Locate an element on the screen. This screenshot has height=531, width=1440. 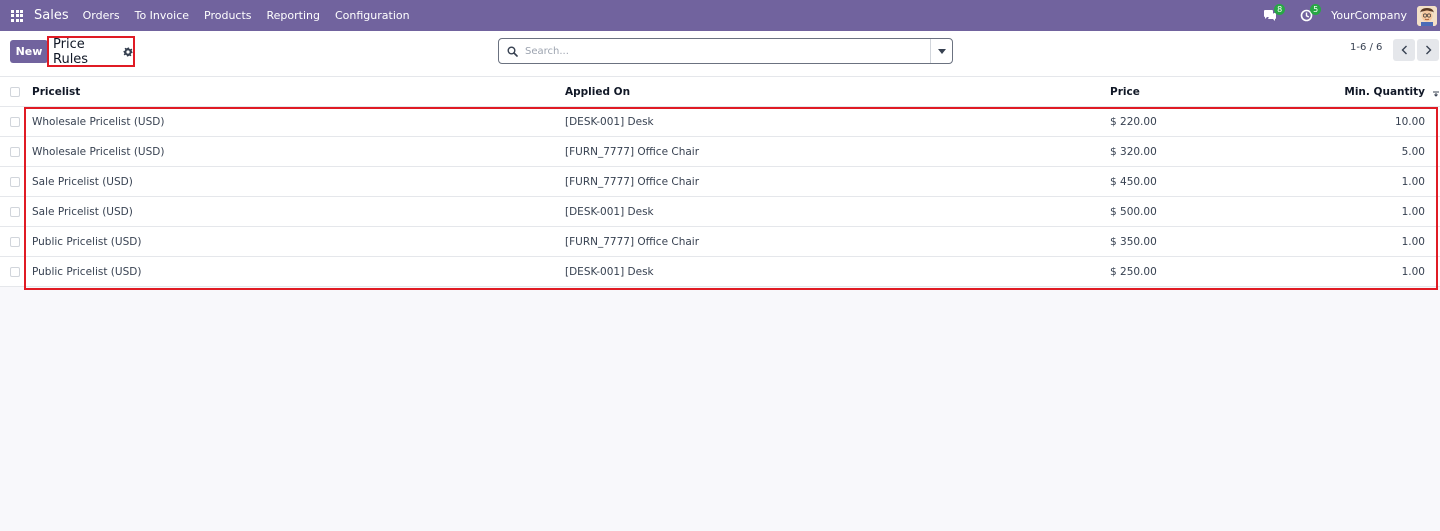
select-all-checkbox is located at coordinates (15, 92).